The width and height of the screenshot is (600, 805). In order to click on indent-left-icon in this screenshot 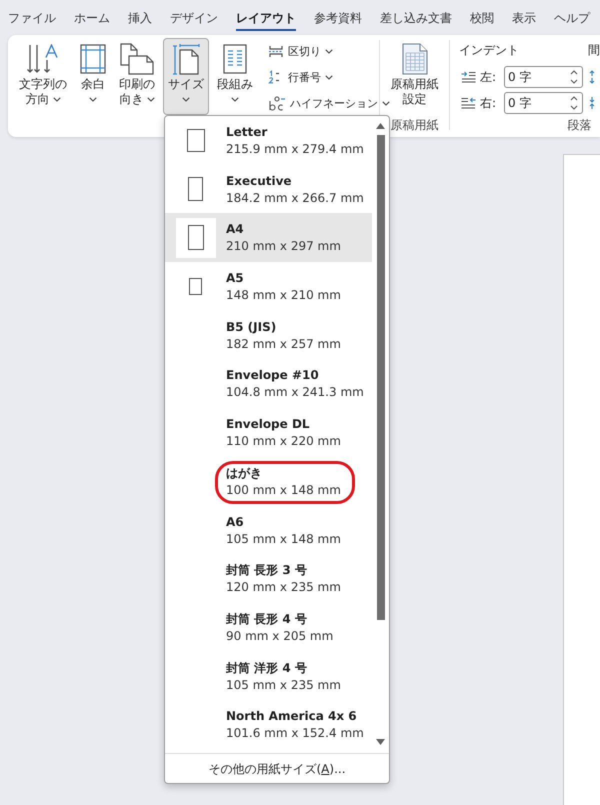, I will do `click(468, 77)`.